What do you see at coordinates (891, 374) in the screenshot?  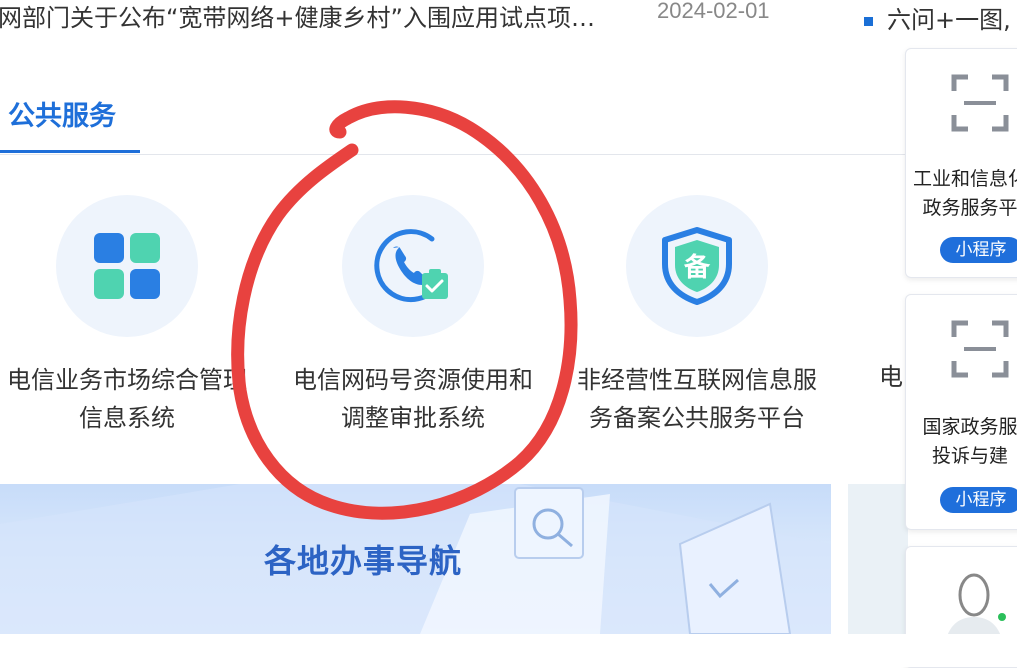 I see `service-label-partial: 电` at bounding box center [891, 374].